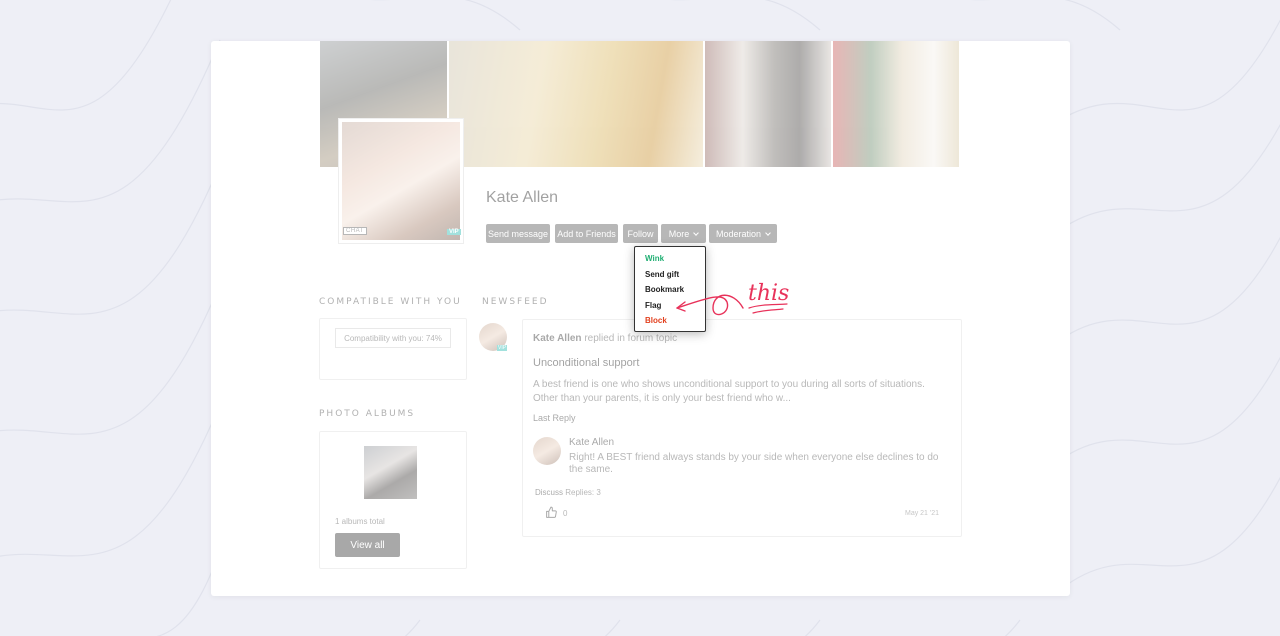 This screenshot has height=636, width=1280. I want to click on thumbs-up-icon, so click(551, 512).